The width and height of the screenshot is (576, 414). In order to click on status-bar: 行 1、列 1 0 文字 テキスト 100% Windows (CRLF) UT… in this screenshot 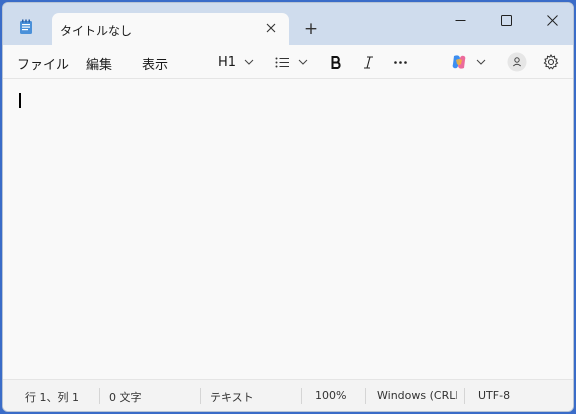, I will do `click(288, 395)`.